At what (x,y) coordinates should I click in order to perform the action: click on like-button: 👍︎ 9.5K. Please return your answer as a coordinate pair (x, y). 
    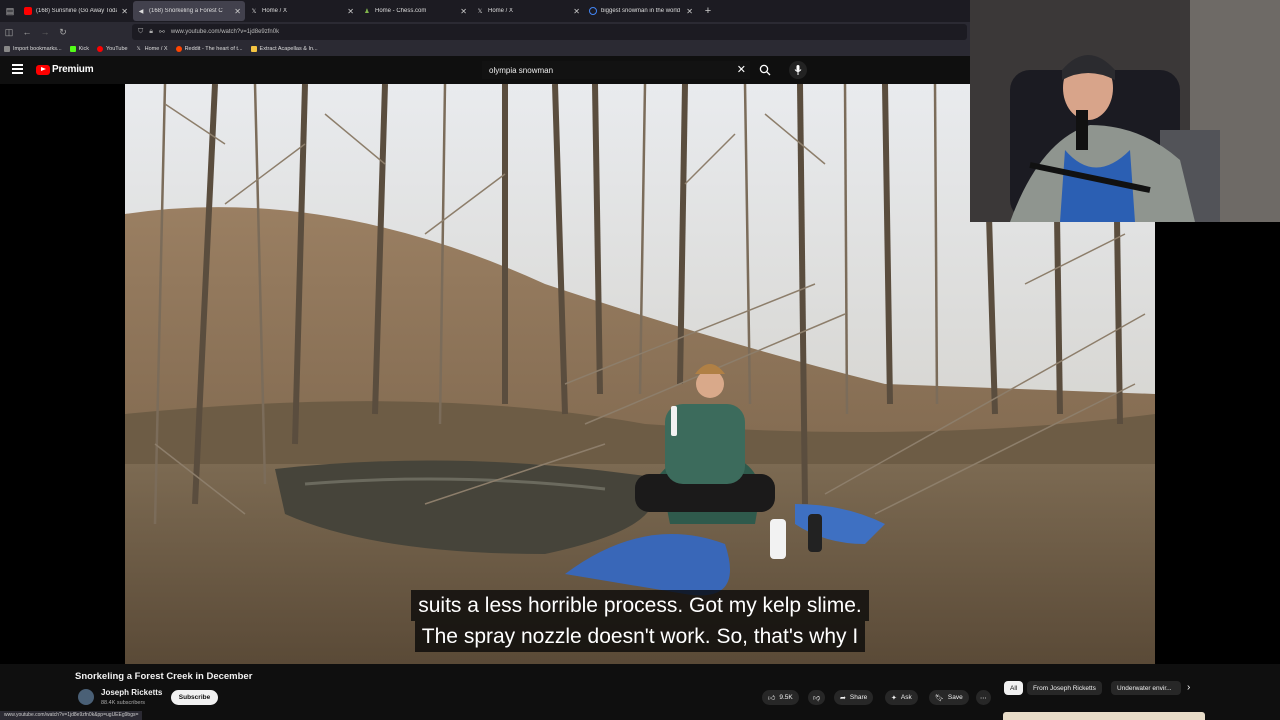
    Looking at the image, I should click on (780, 697).